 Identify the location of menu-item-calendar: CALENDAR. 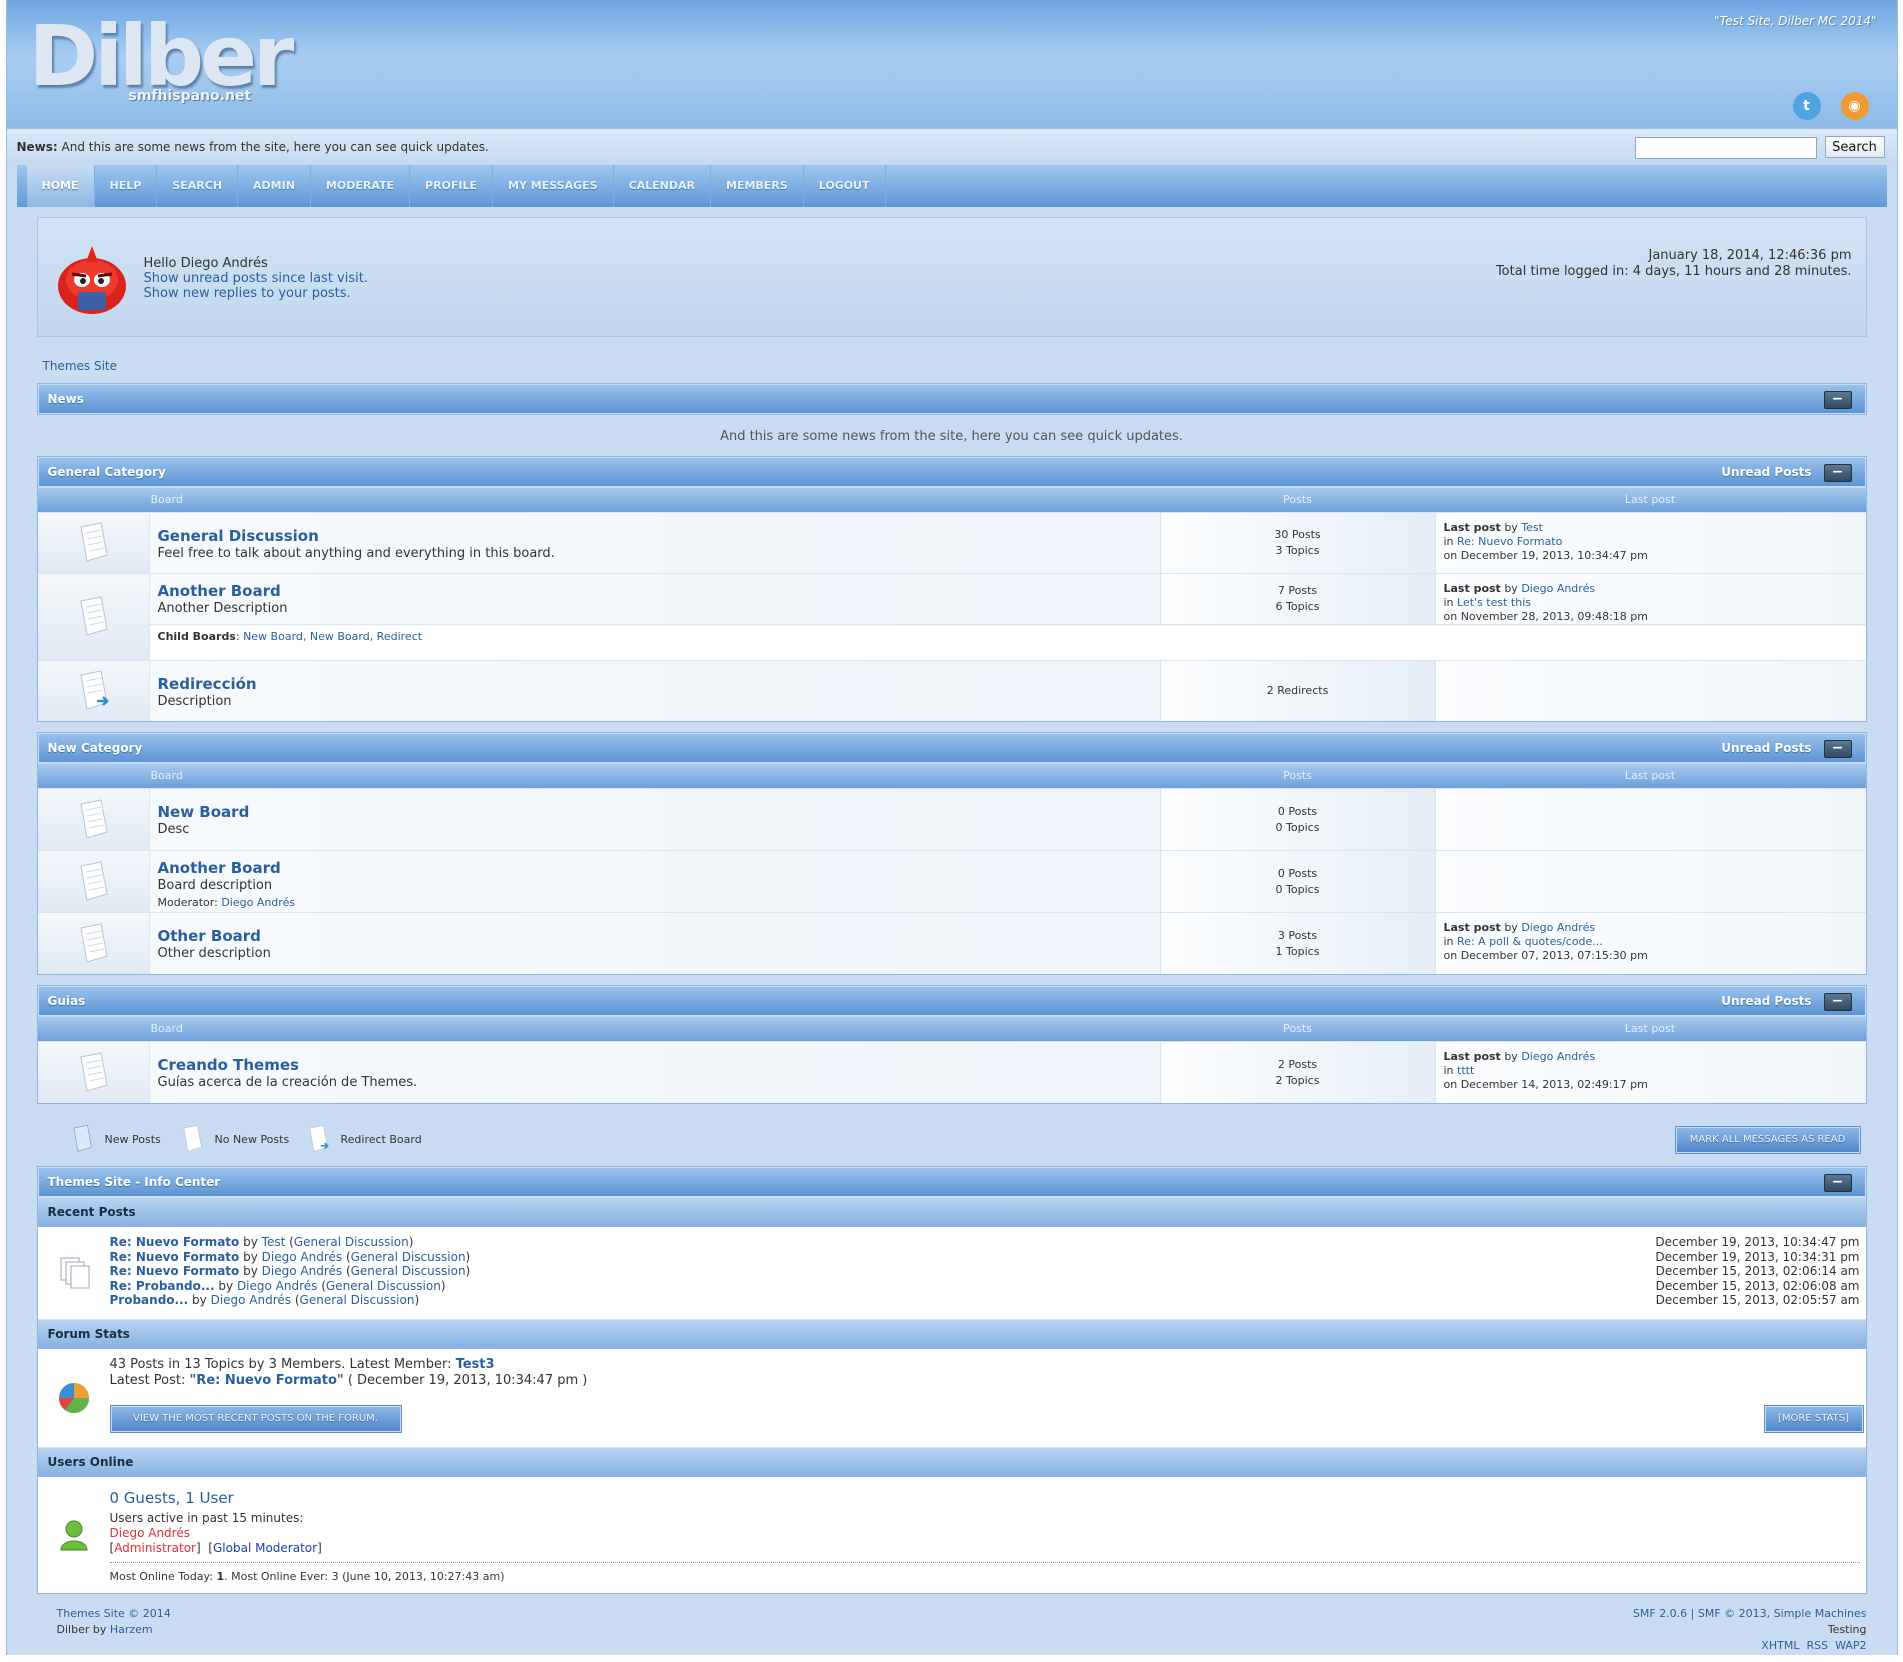
(662, 186).